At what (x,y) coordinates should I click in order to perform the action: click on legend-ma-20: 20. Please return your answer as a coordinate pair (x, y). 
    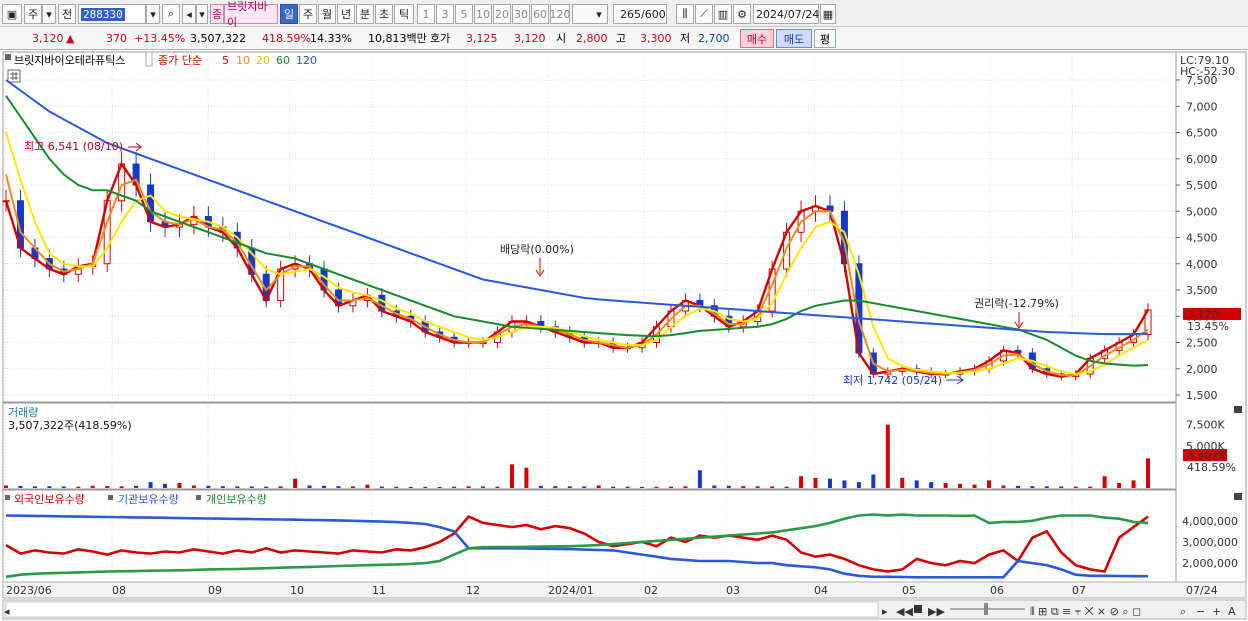
    Looking at the image, I should click on (263, 60).